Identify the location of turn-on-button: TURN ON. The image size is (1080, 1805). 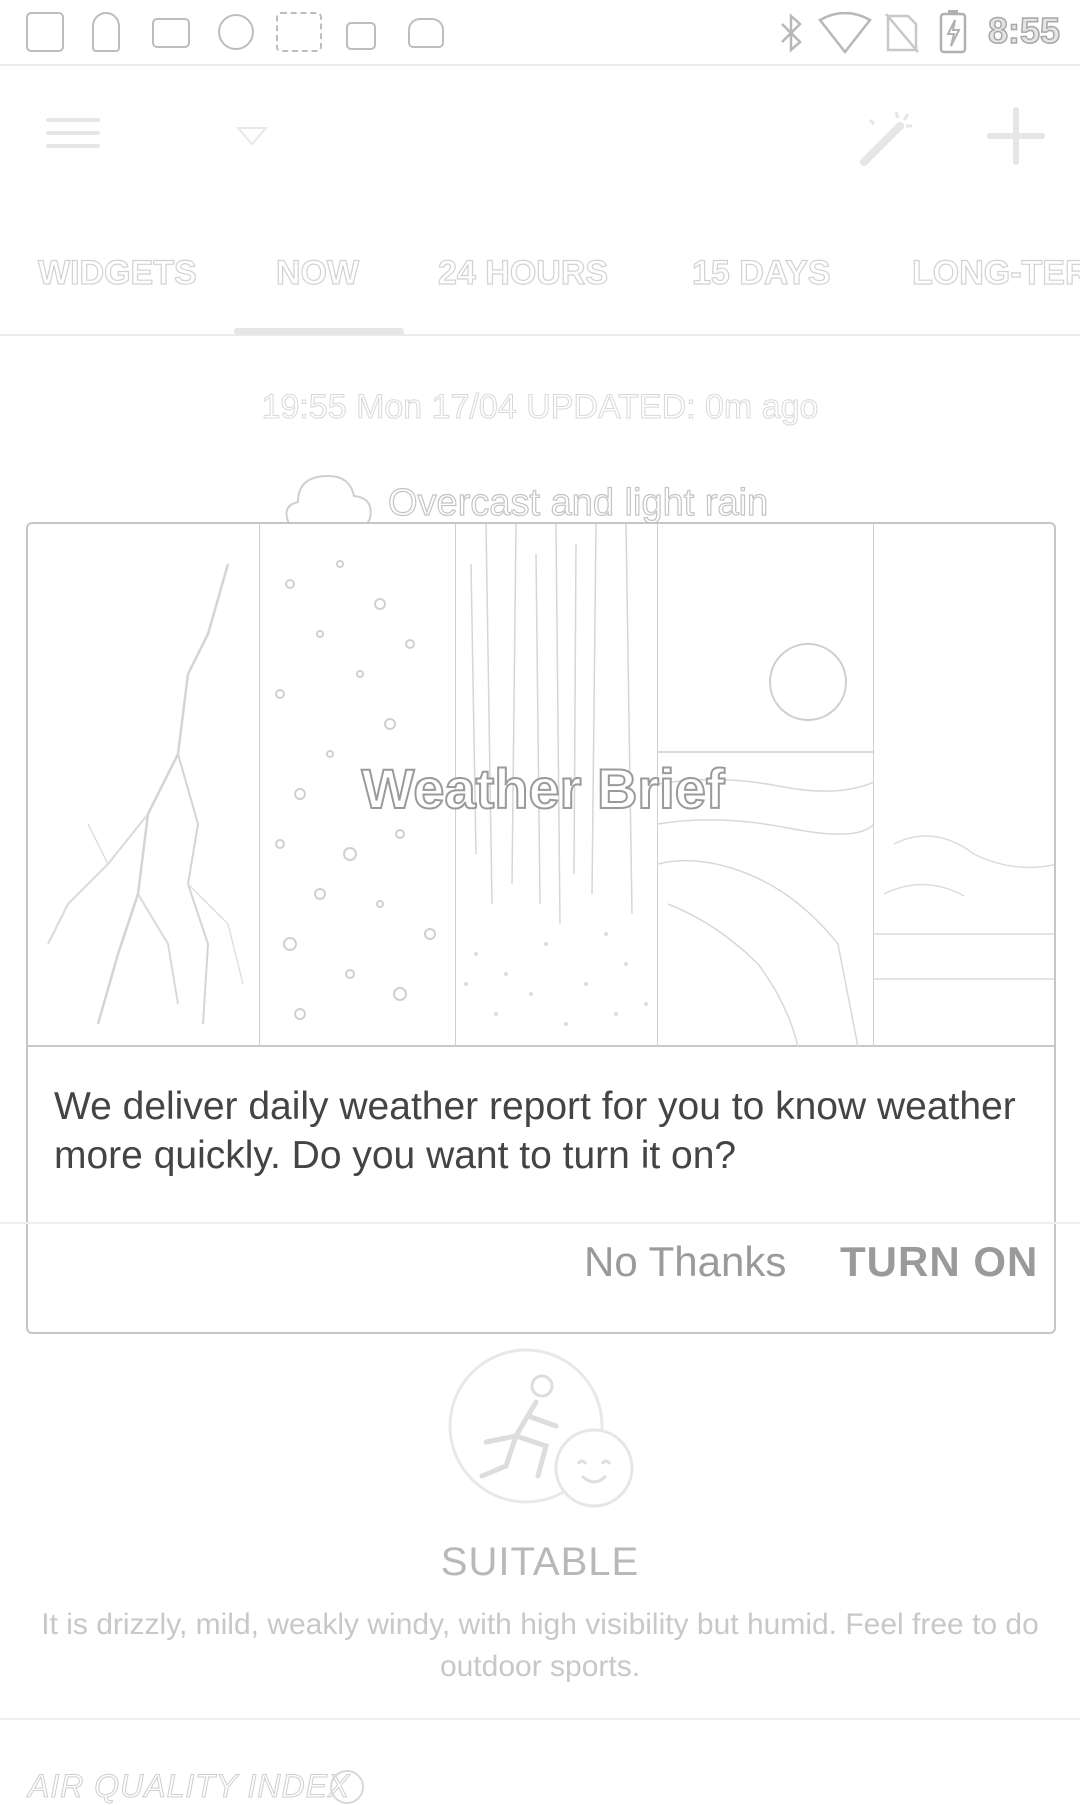
(939, 1262).